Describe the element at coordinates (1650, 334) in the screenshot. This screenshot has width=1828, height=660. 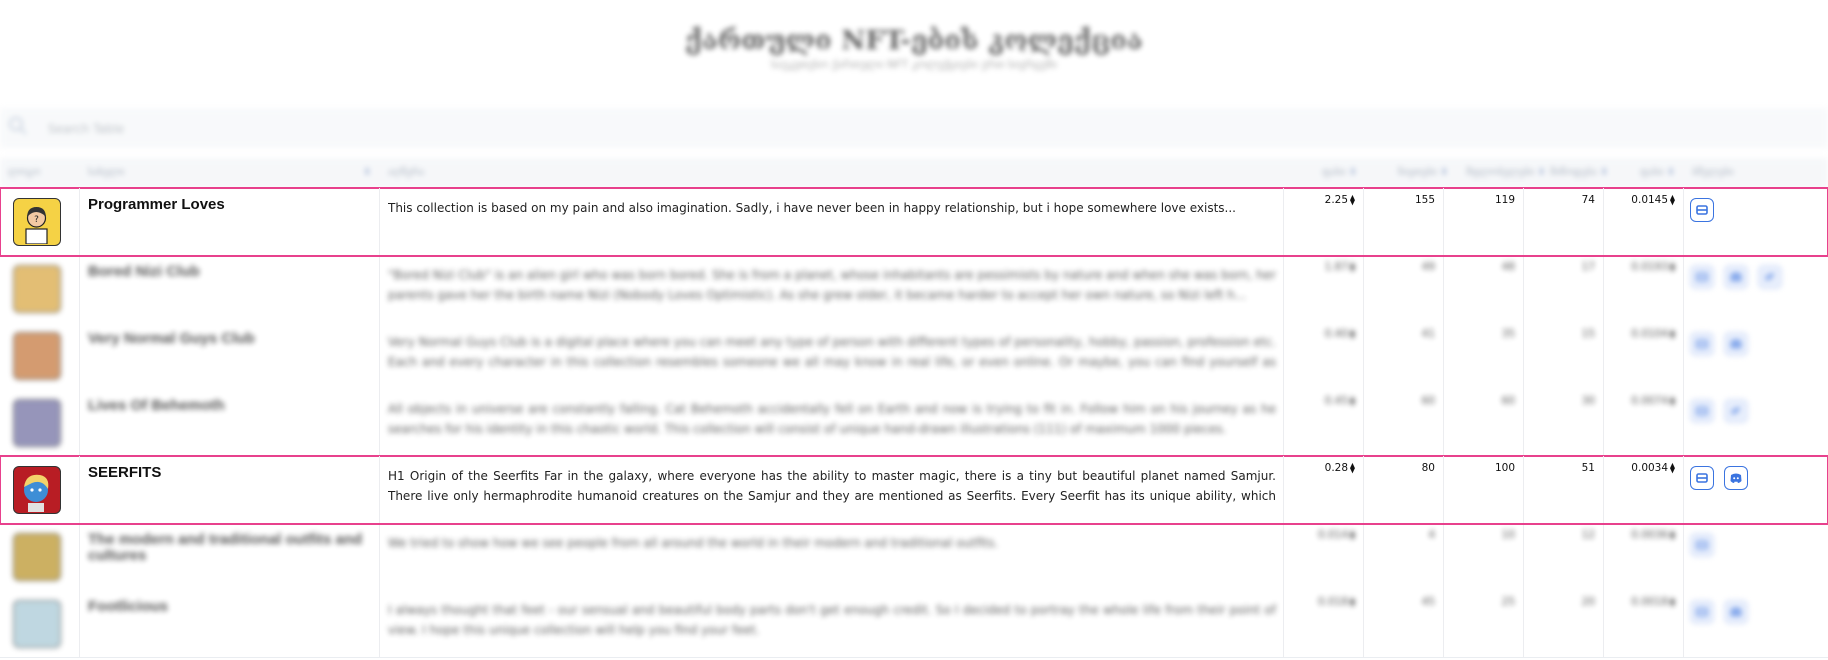
I see `volume-number: 0.0104` at that location.